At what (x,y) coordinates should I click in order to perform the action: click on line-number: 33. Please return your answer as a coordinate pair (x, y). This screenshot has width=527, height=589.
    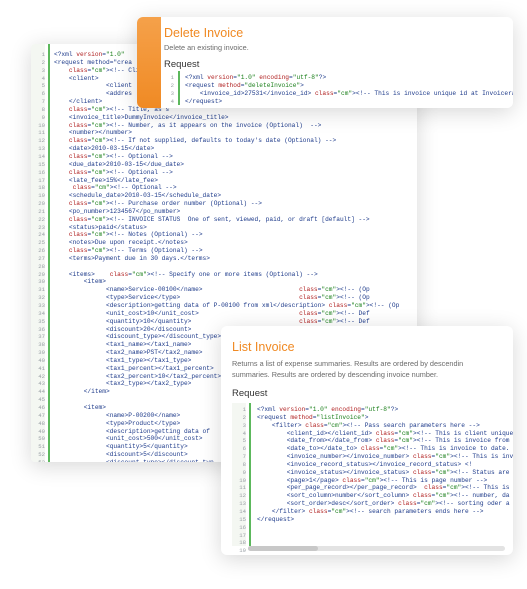
    Looking at the image, I should click on (41, 305).